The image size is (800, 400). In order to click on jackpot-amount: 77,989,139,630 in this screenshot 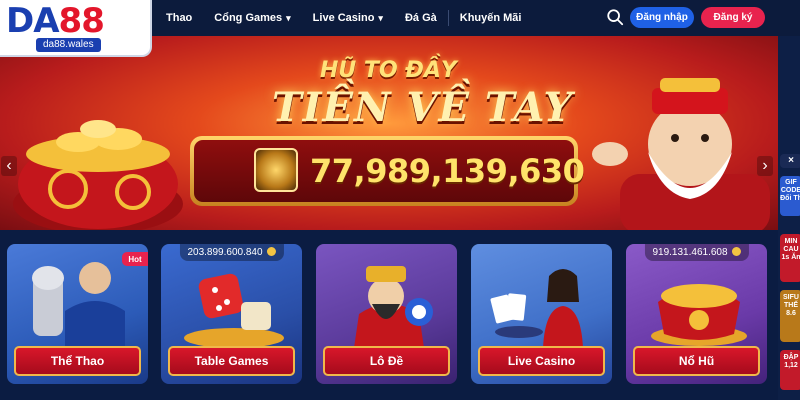, I will do `click(447, 171)`.